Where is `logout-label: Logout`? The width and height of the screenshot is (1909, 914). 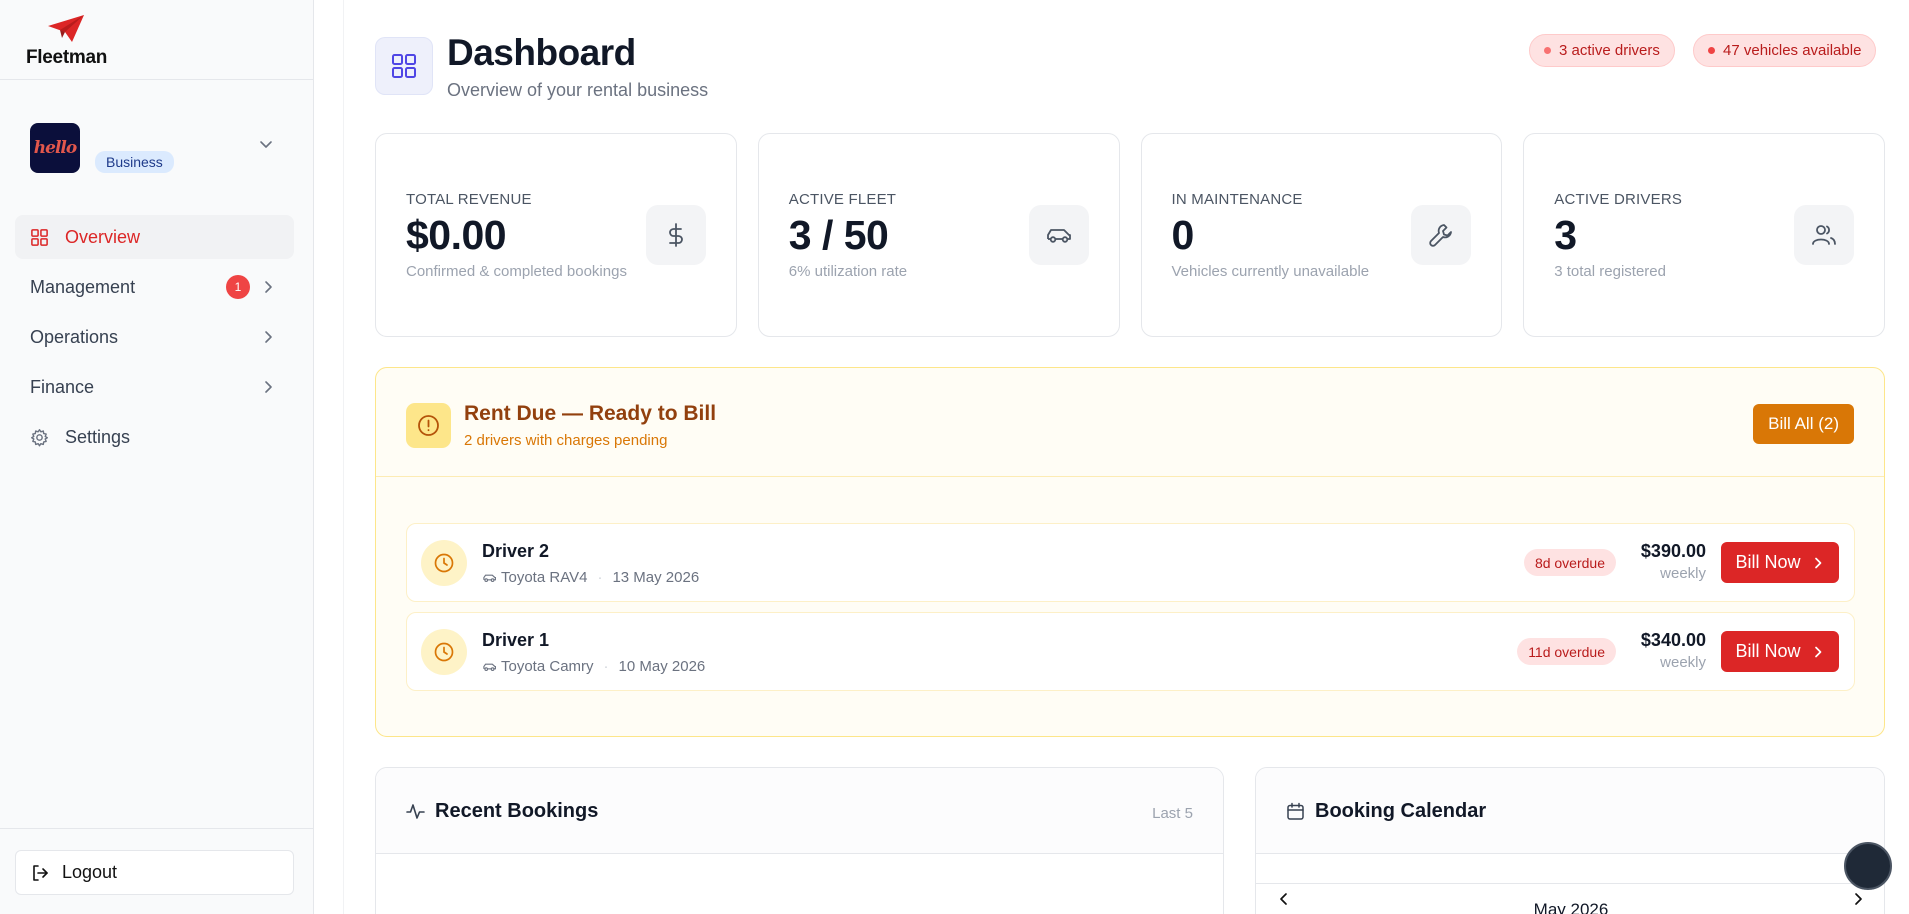
logout-label: Logout is located at coordinates (90, 872).